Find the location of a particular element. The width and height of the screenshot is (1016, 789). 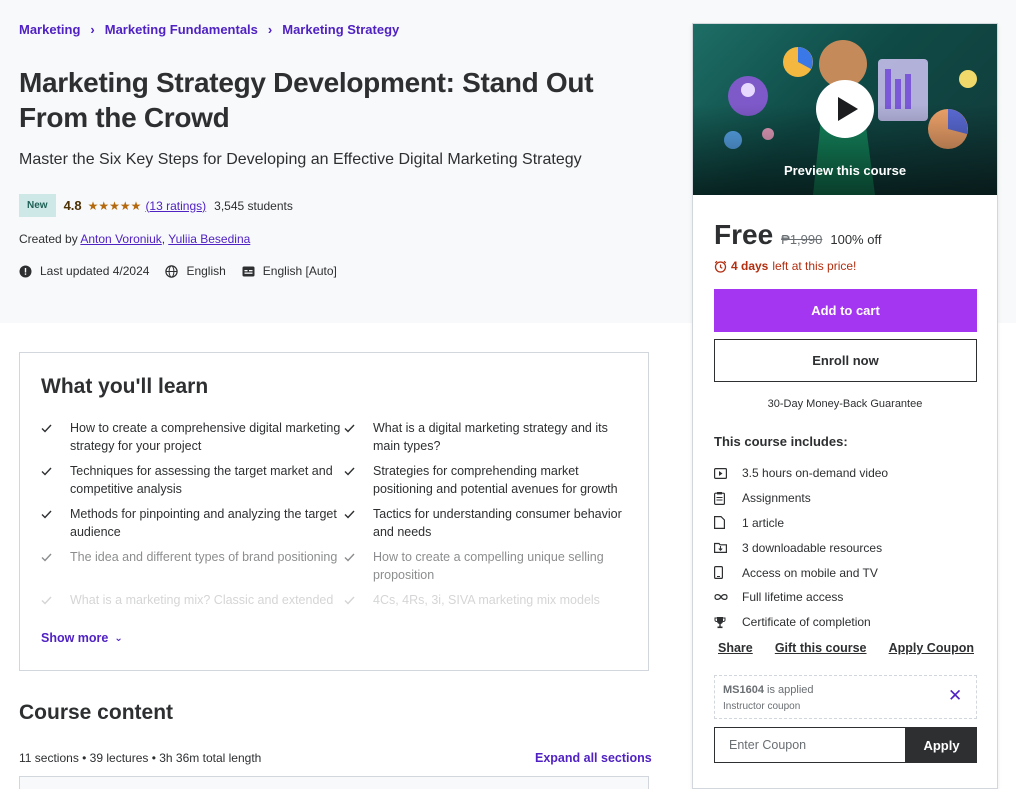

includes-title: This course includes: is located at coordinates (781, 441).